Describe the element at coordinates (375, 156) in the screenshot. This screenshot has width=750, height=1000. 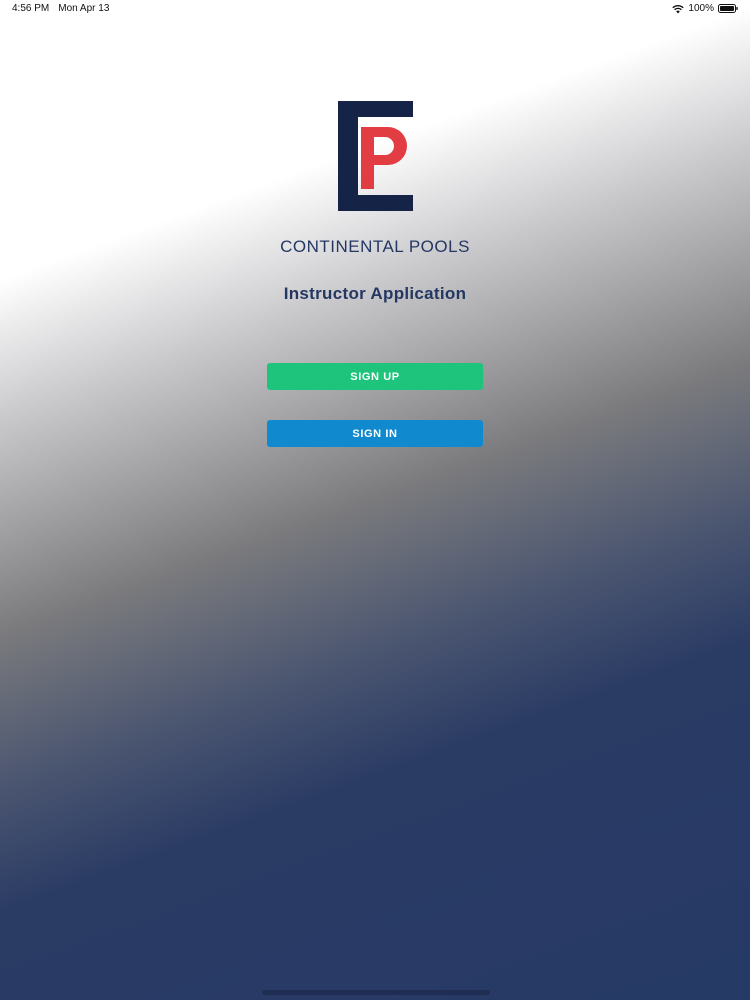
I see `continental-pools-logo` at that location.